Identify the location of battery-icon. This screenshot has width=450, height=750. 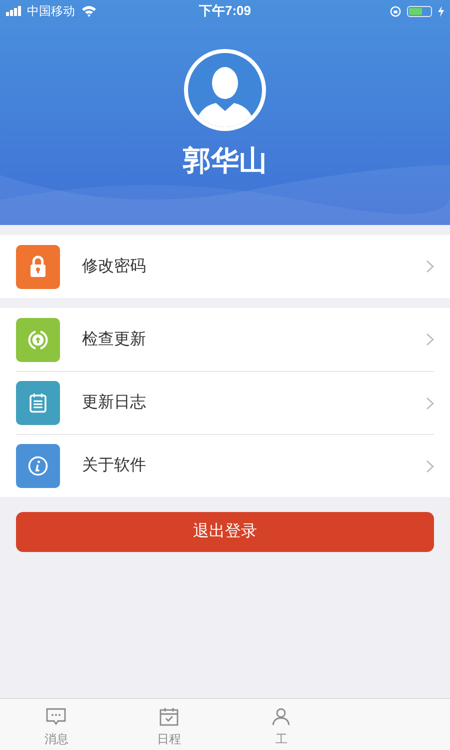
(419, 11).